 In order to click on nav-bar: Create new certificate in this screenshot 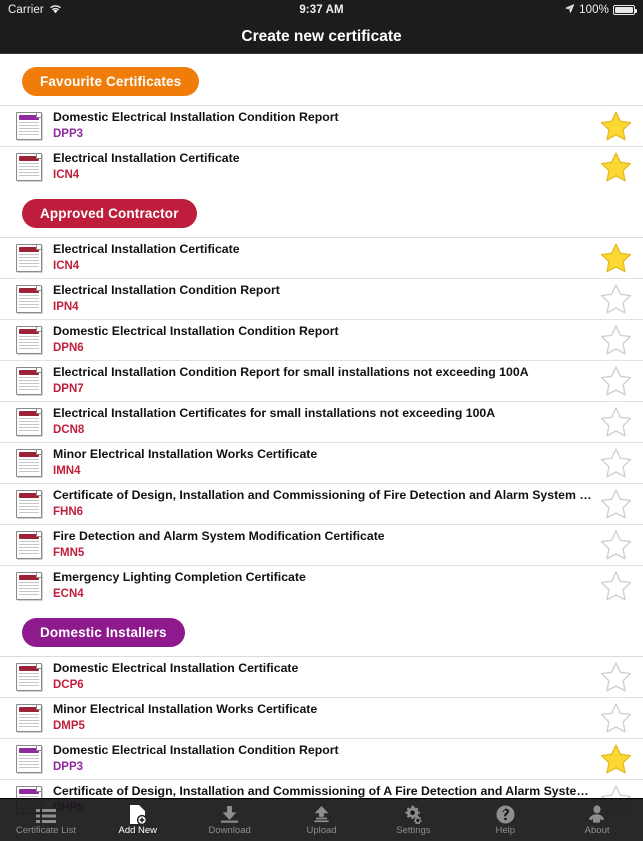, I will do `click(321, 36)`.